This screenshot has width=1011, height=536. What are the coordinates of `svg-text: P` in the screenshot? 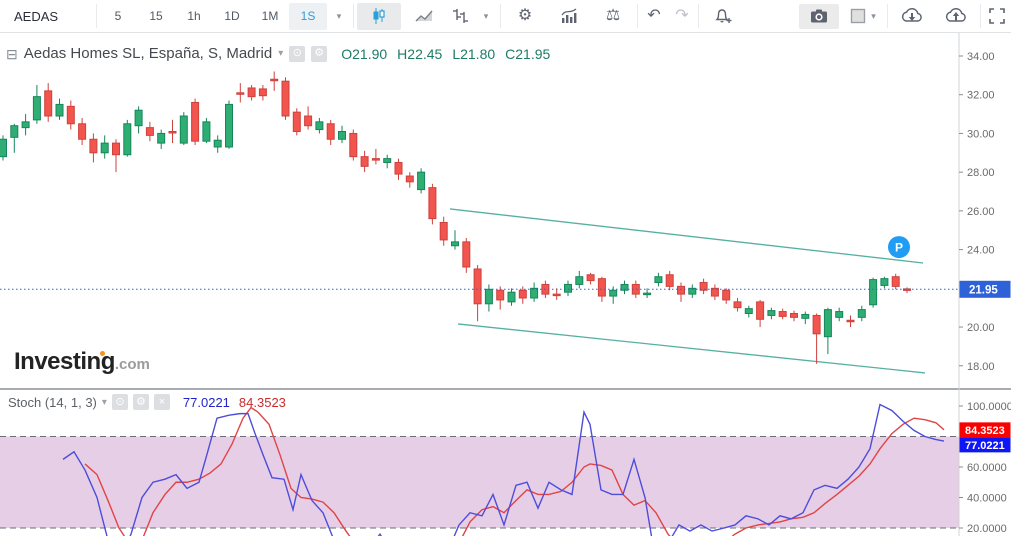 It's located at (899, 248).